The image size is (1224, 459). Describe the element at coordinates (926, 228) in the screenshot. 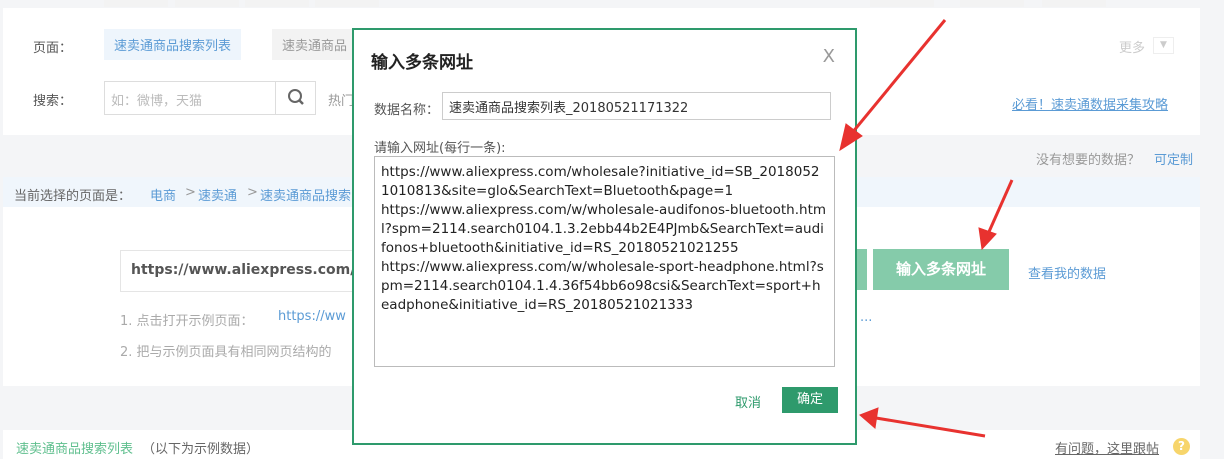

I see `annotation-arrows` at that location.